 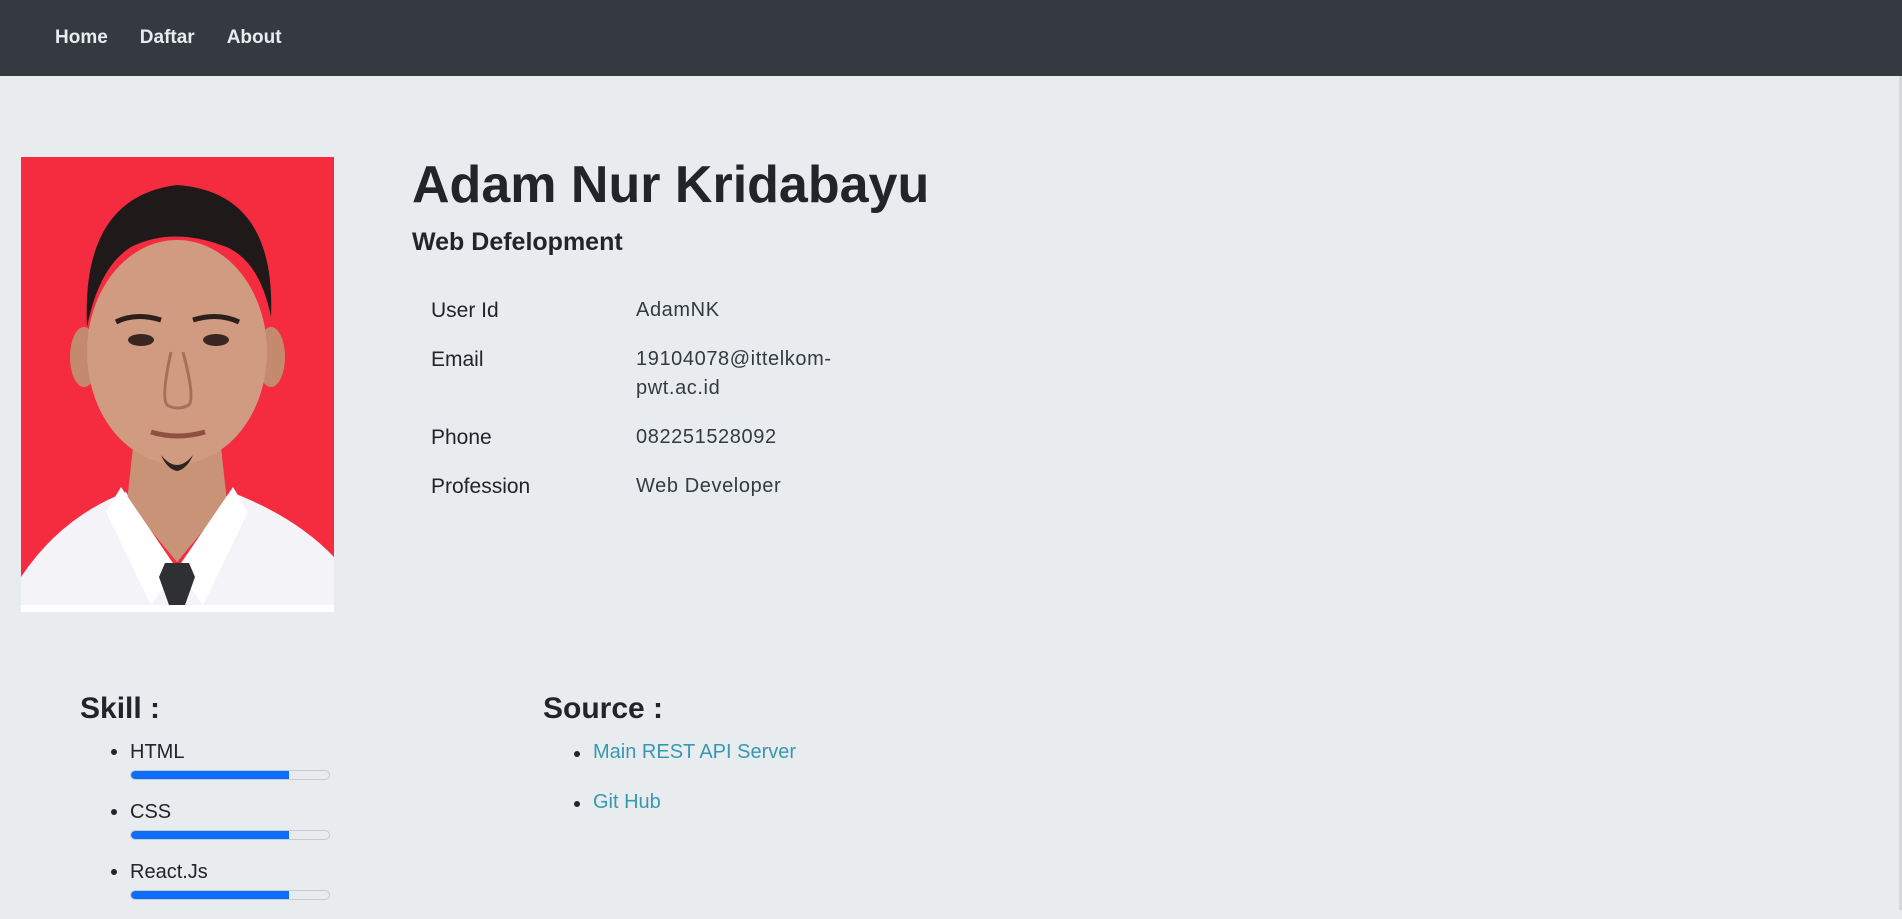 What do you see at coordinates (481, 486) in the screenshot?
I see `info-label: Profession` at bounding box center [481, 486].